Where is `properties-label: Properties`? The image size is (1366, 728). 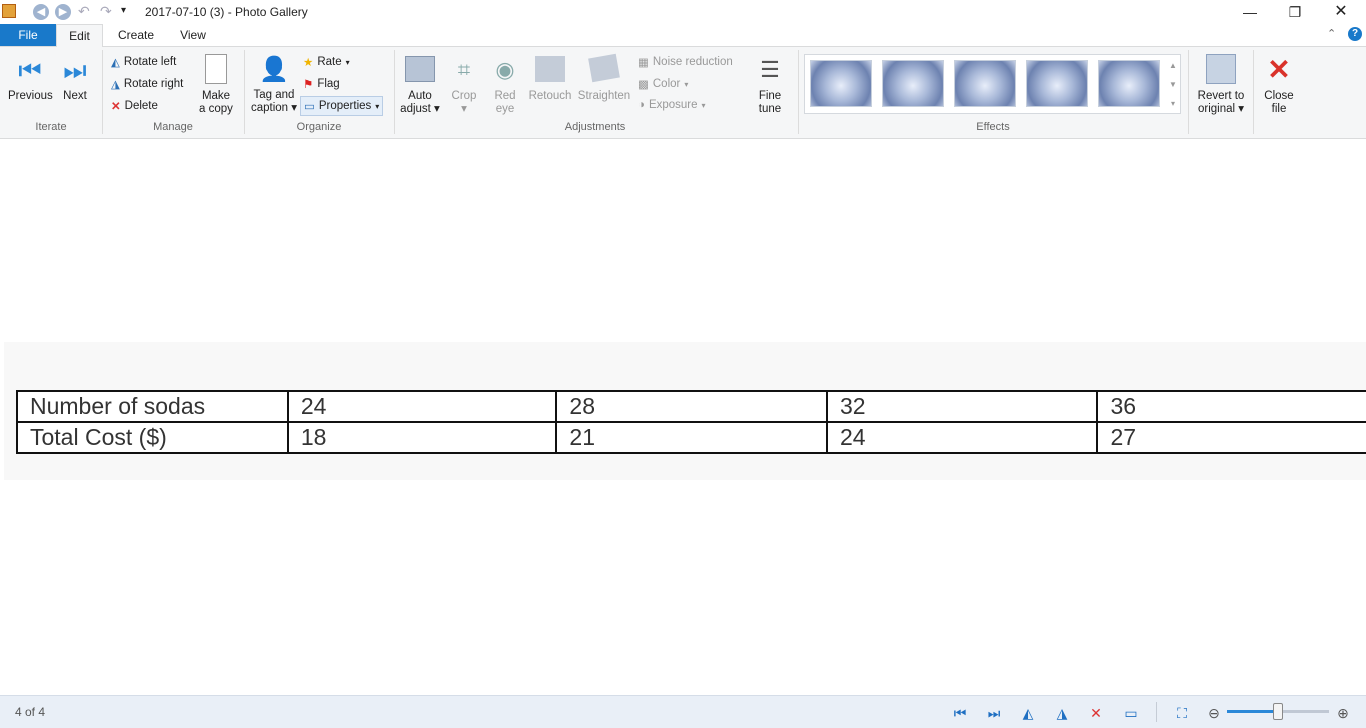
properties-label: Properties is located at coordinates (345, 106).